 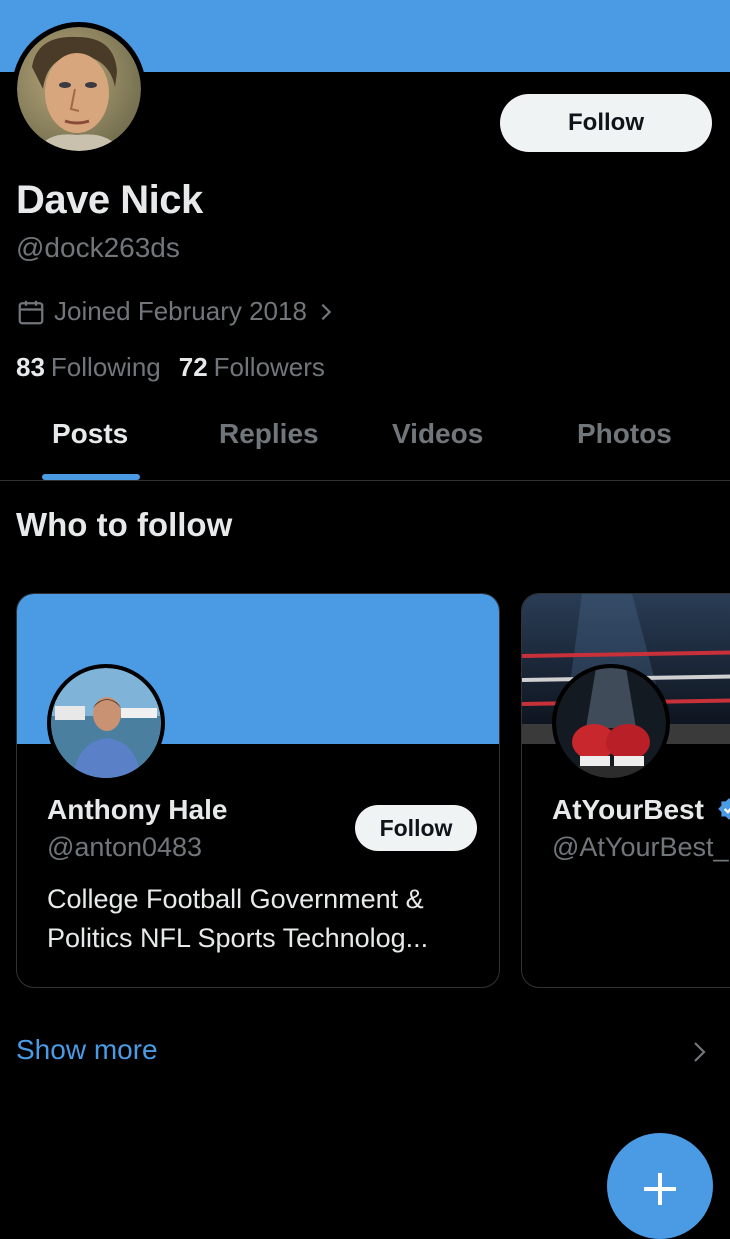 I want to click on following-count: 83, so click(x=30, y=367).